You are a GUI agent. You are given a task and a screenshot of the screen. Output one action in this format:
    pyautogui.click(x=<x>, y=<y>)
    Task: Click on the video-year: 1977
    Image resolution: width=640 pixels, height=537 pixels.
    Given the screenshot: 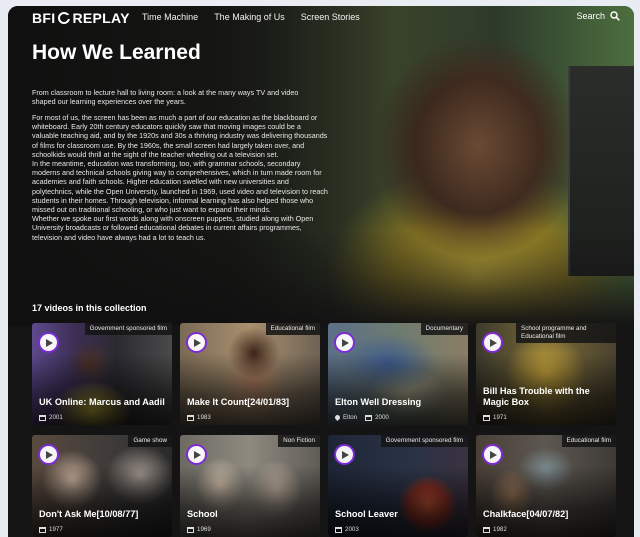 What is the action you would take?
    pyautogui.click(x=56, y=529)
    